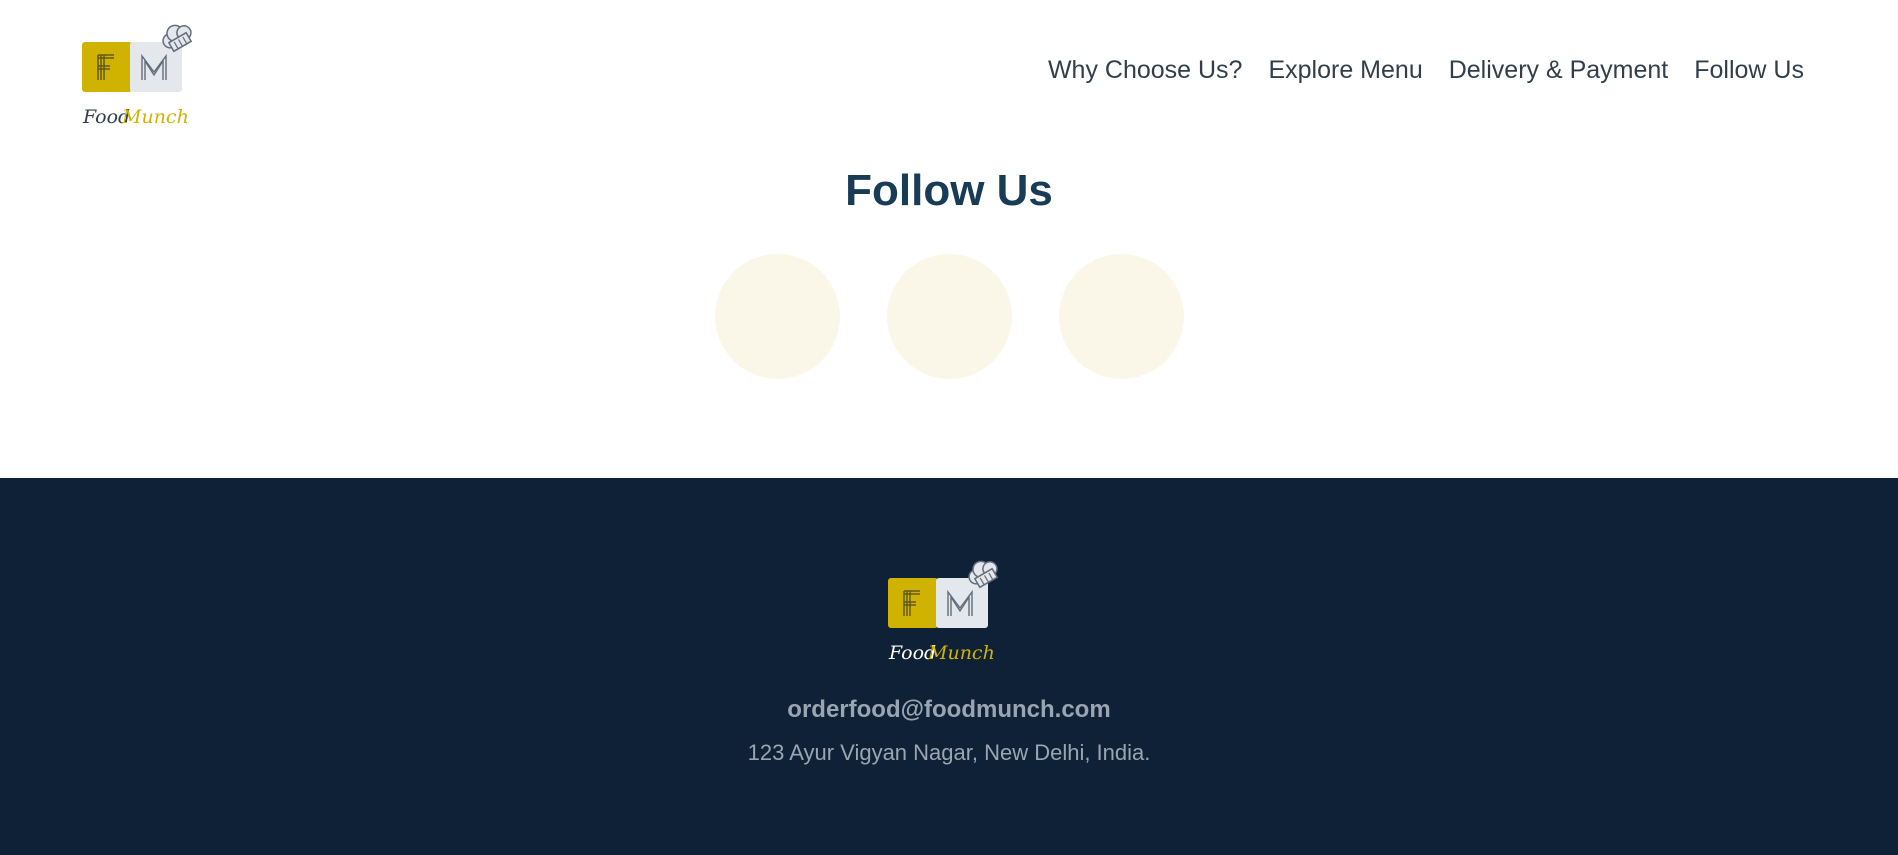  I want to click on footer-address: 123 Ayur Vigyan Nagar, New Delhi, India., so click(949, 752).